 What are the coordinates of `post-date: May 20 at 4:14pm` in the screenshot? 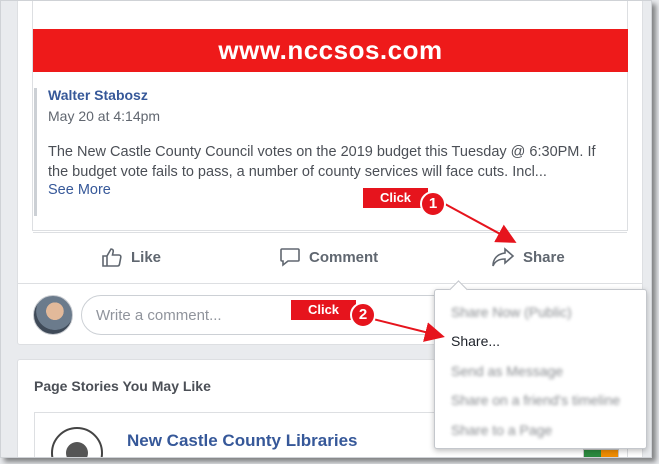 It's located at (104, 116).